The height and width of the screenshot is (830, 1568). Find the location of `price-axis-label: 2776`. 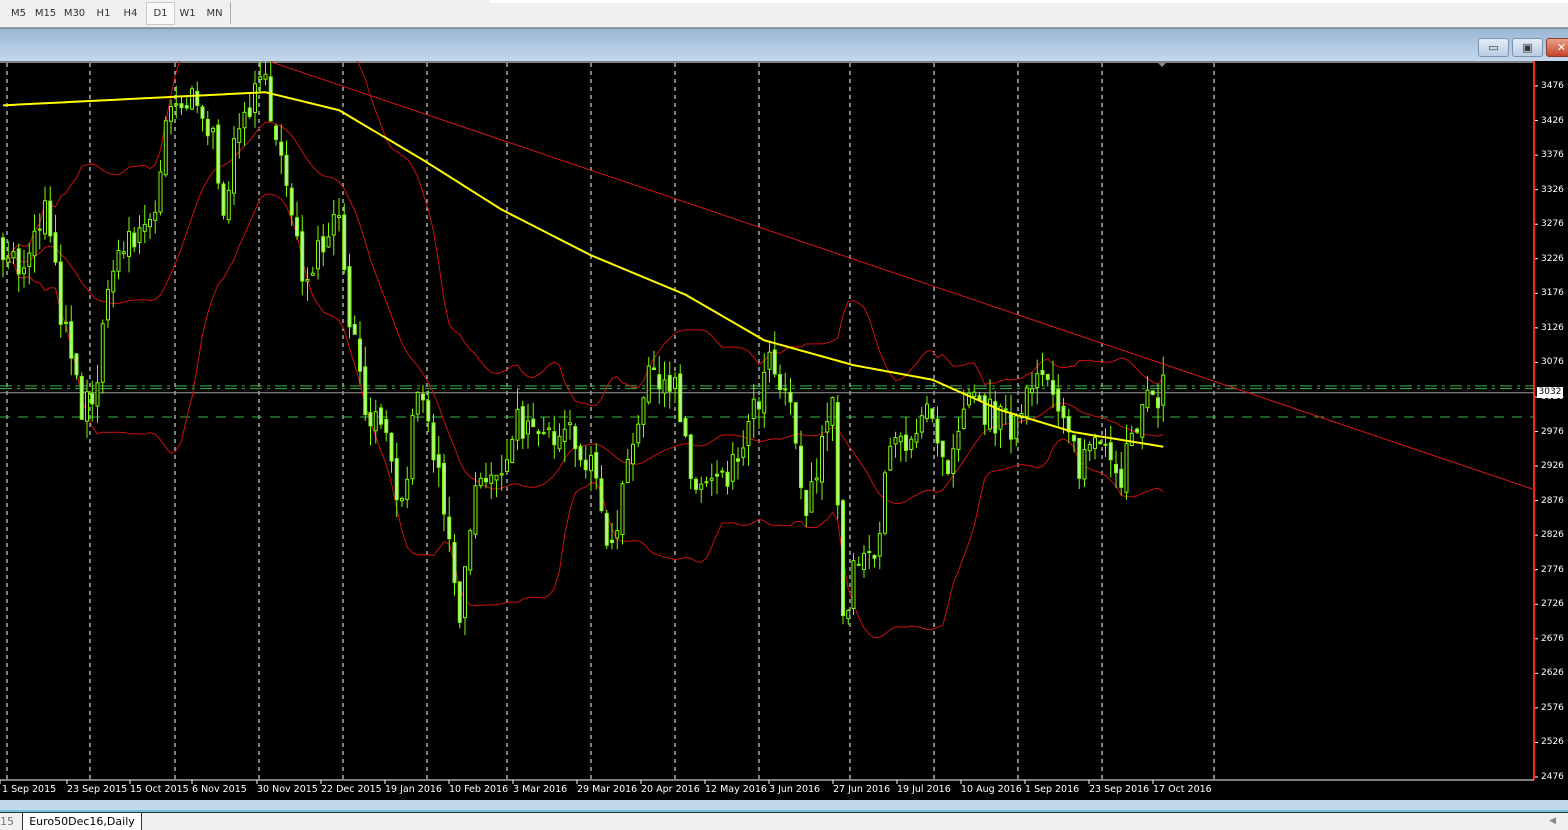

price-axis-label: 2776 is located at coordinates (1552, 569).